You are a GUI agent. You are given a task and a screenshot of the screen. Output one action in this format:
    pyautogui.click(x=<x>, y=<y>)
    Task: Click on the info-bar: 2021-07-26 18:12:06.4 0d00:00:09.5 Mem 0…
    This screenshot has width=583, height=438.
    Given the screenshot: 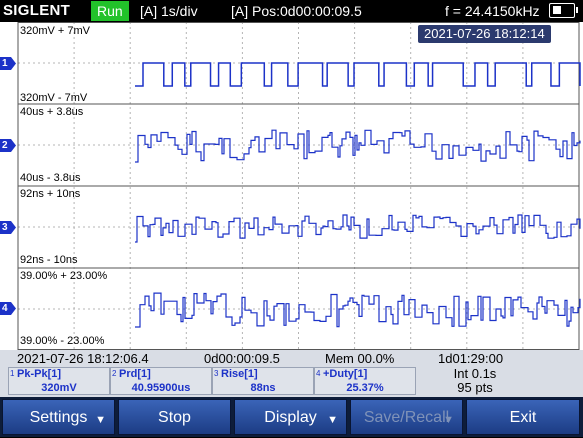 What is the action you would take?
    pyautogui.click(x=291, y=373)
    